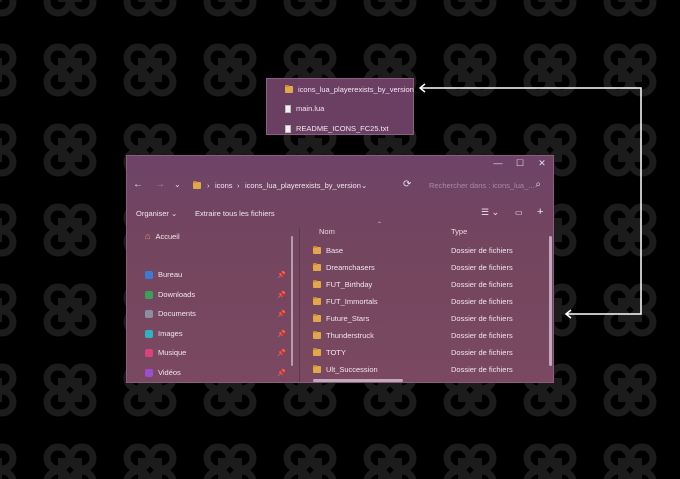 The height and width of the screenshot is (479, 680). What do you see at coordinates (519, 212) in the screenshot?
I see `details-pane-icon: ▭` at bounding box center [519, 212].